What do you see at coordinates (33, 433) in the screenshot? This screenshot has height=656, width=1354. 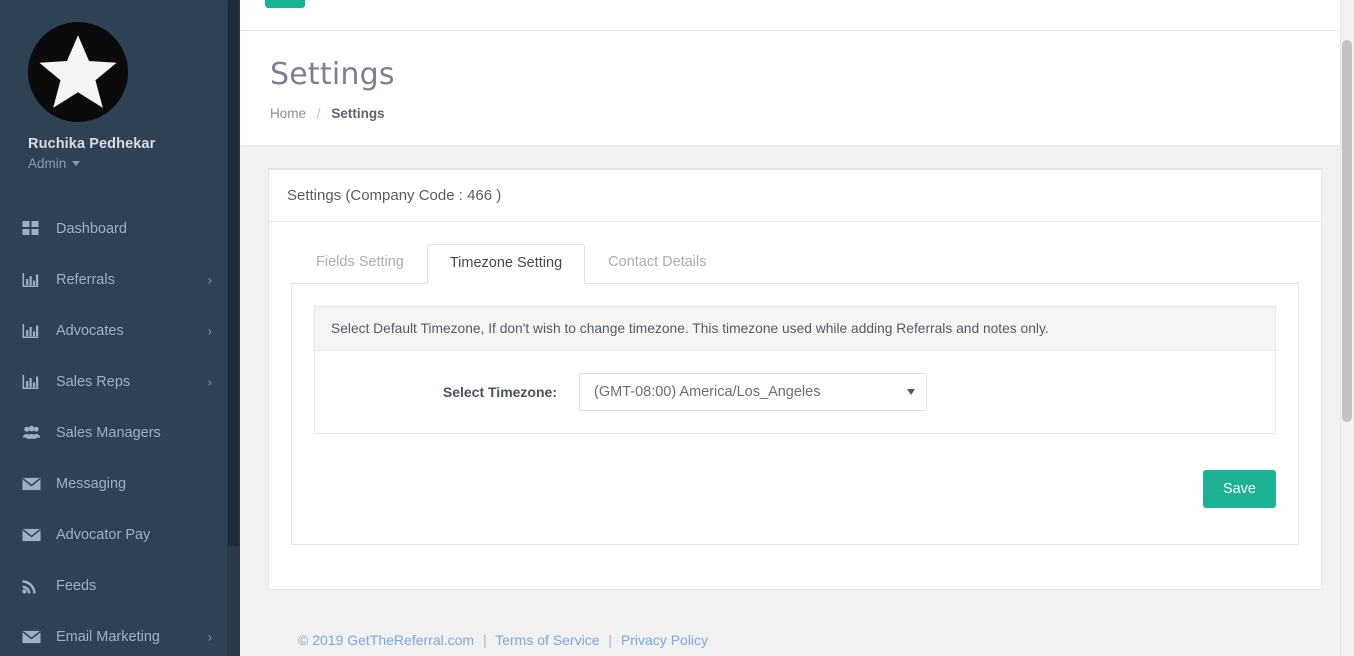 I see `users-icon` at bounding box center [33, 433].